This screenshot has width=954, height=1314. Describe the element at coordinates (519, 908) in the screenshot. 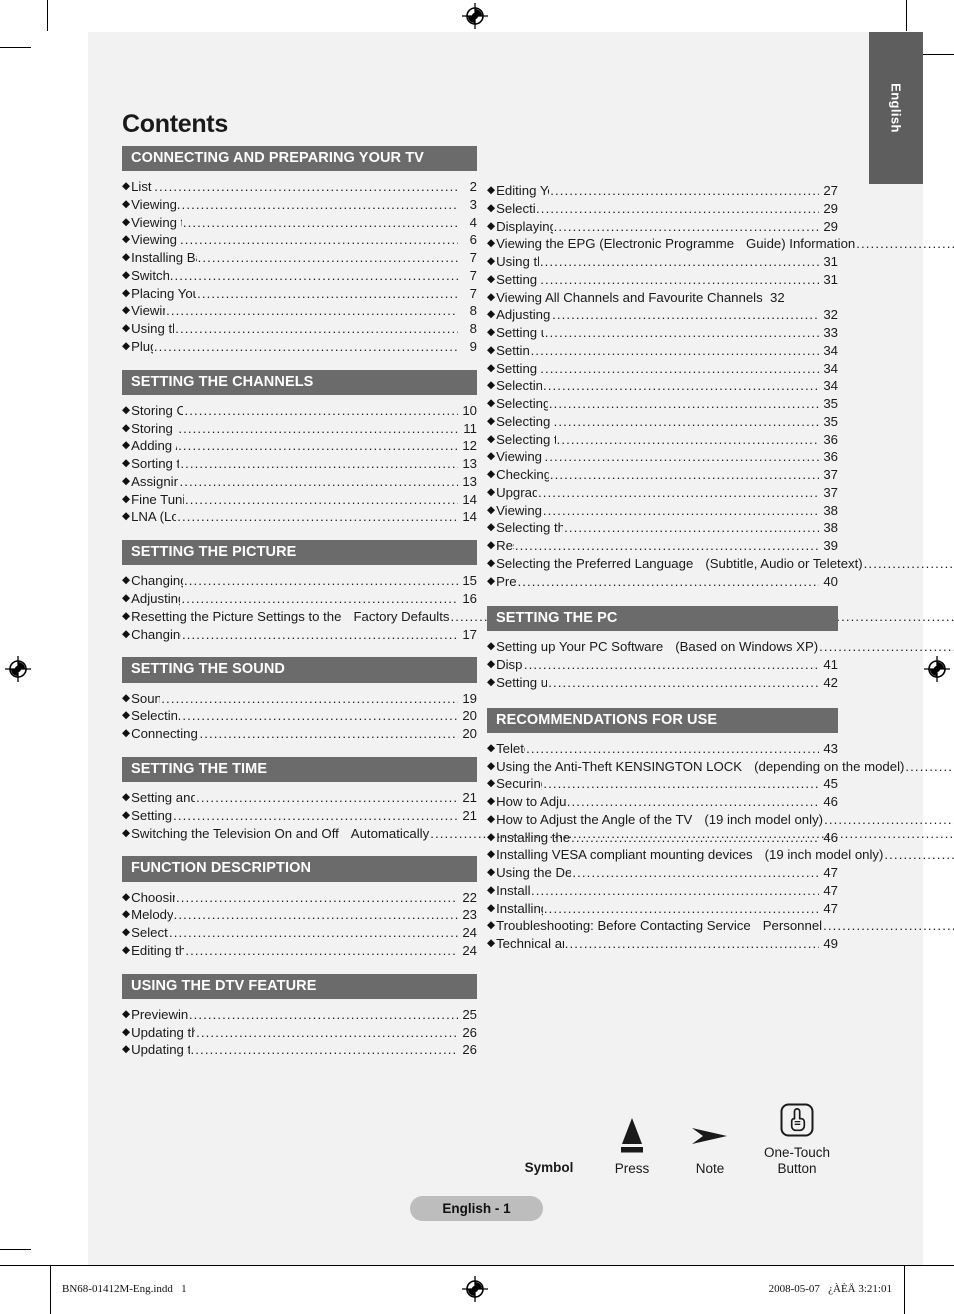

I see `toc-entry-text: Installing the Wall Mount Kit` at that location.